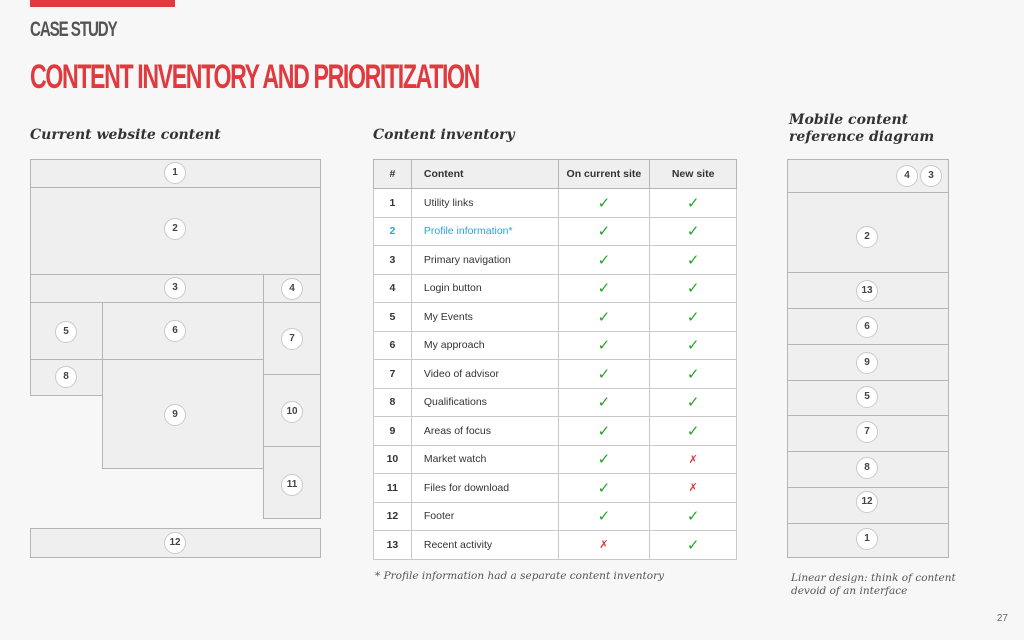 This screenshot has height=640, width=1024. Describe the element at coordinates (931, 176) in the screenshot. I see `mobile-label: 3` at that location.